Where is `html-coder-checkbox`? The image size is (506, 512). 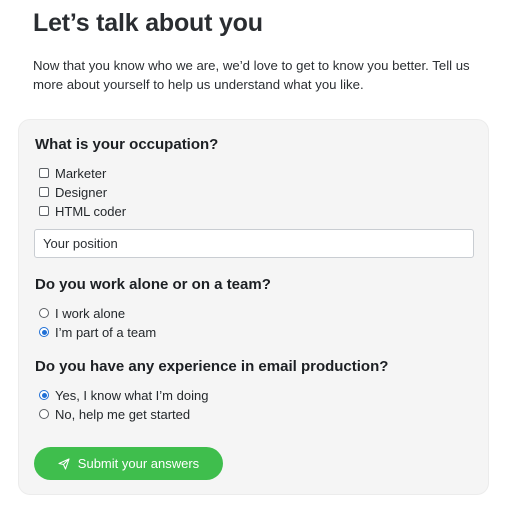 html-coder-checkbox is located at coordinates (44, 211).